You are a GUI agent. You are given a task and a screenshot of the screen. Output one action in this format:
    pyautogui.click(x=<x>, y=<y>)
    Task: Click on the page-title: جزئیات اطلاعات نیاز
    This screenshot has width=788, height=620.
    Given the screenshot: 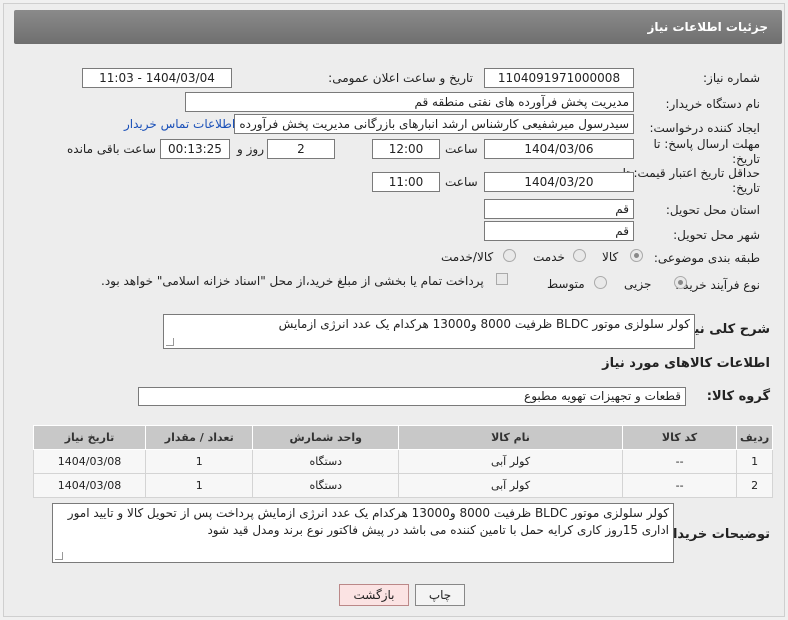 What is the action you would take?
    pyautogui.click(x=707, y=27)
    